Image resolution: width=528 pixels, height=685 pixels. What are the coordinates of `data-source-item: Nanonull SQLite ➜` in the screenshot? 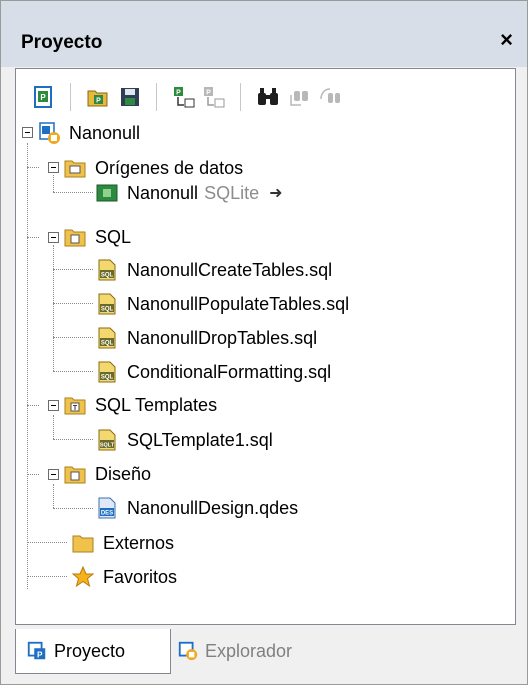 It's located at (189, 193).